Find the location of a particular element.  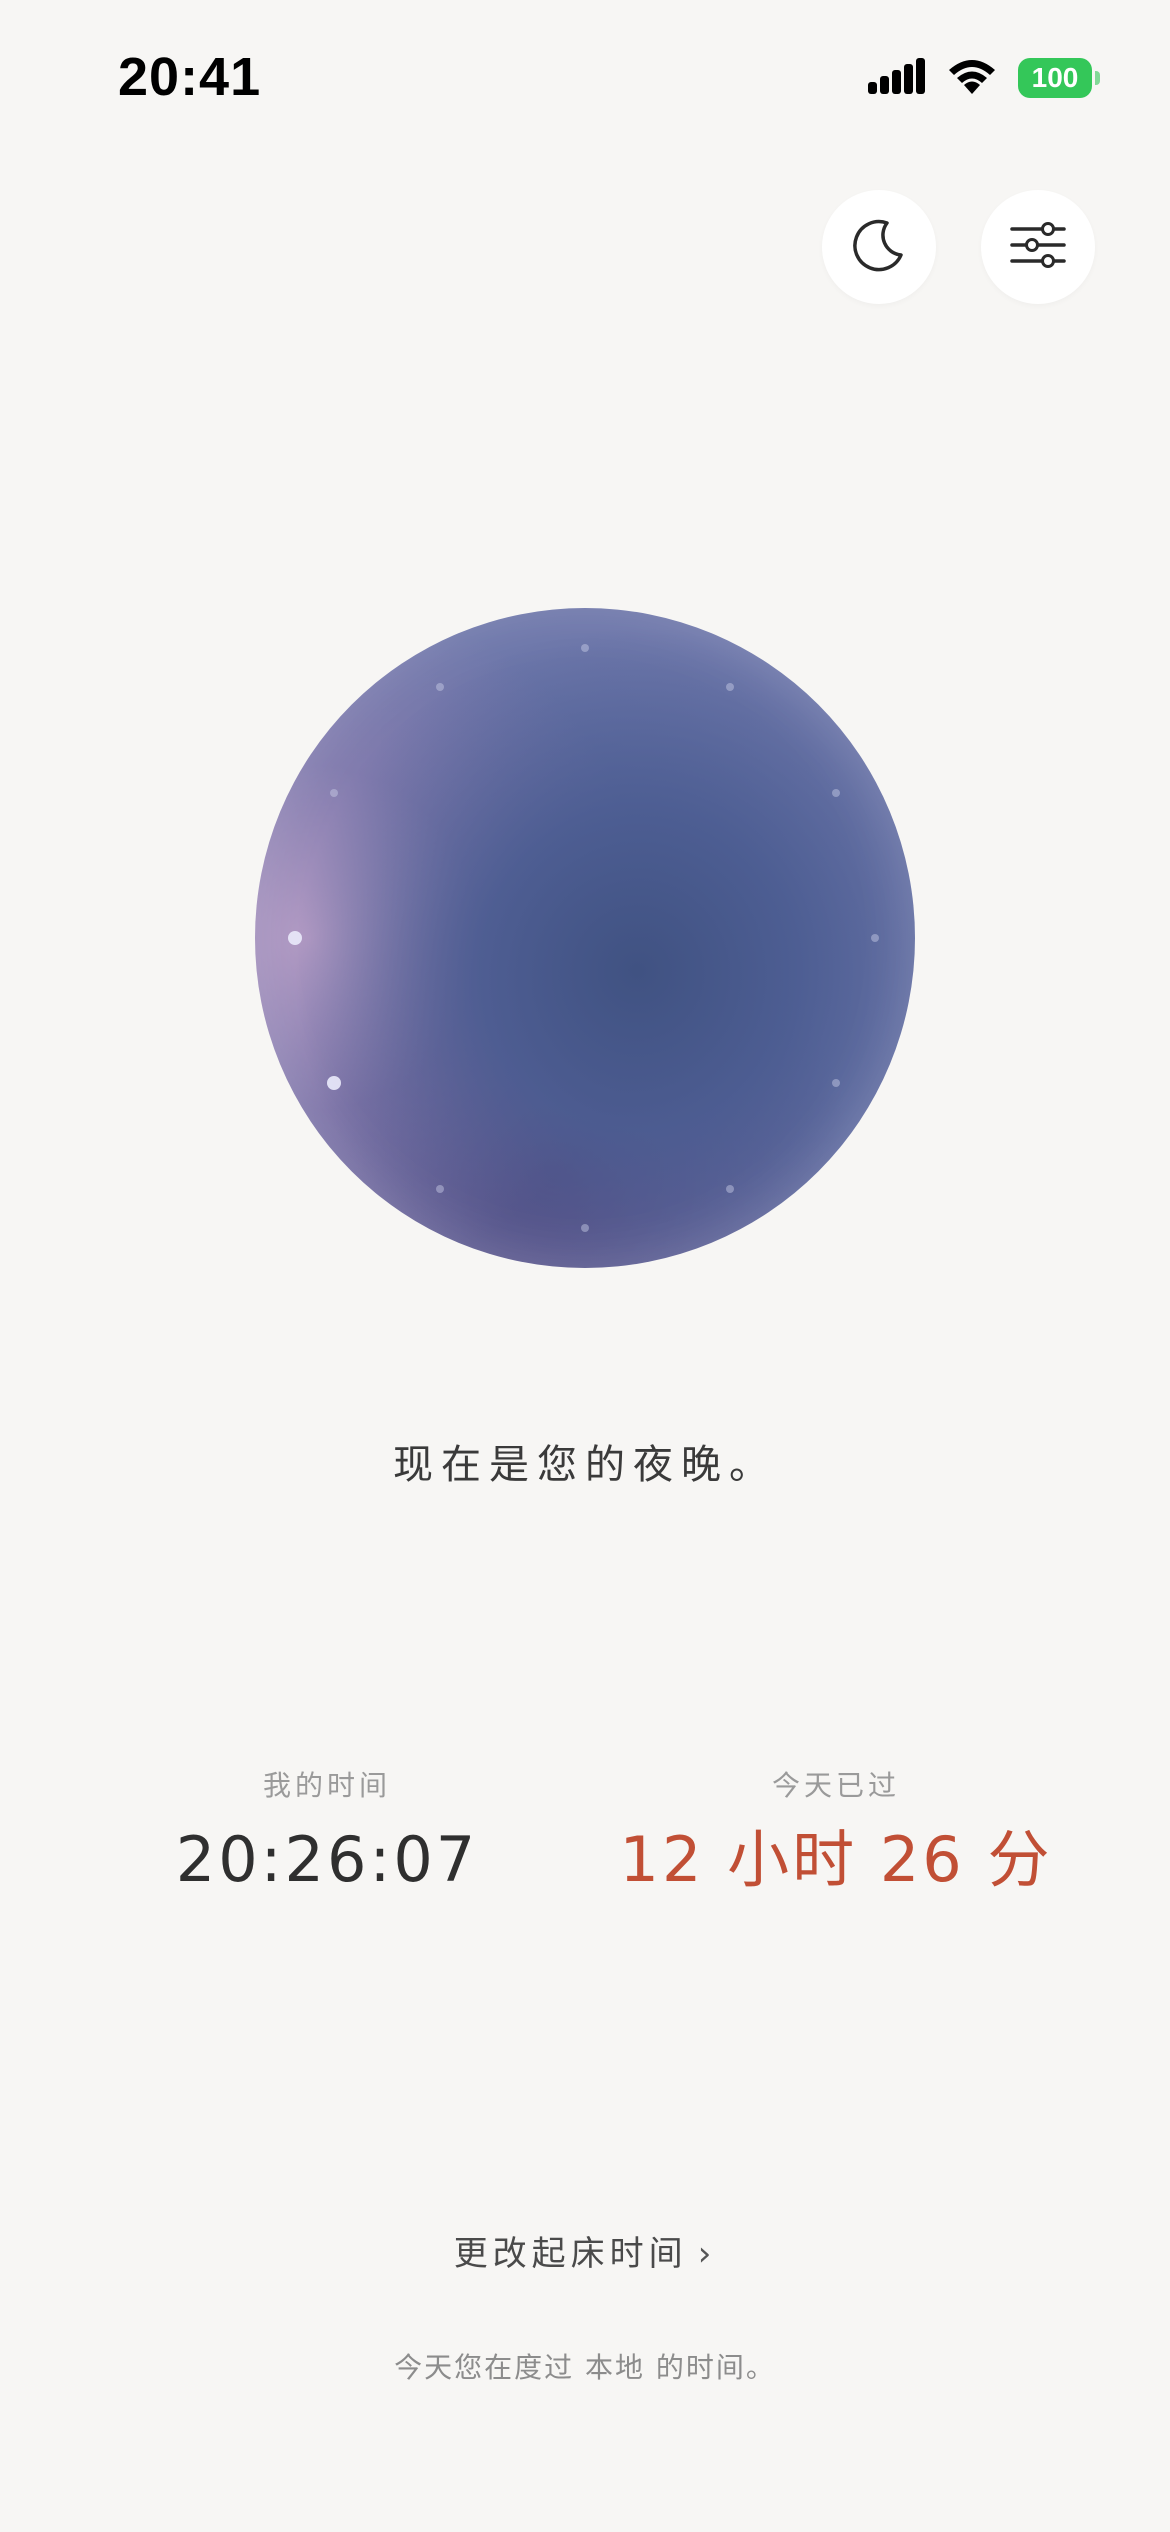

night-message: 现在是您的夜晚。 is located at coordinates (585, 1465).